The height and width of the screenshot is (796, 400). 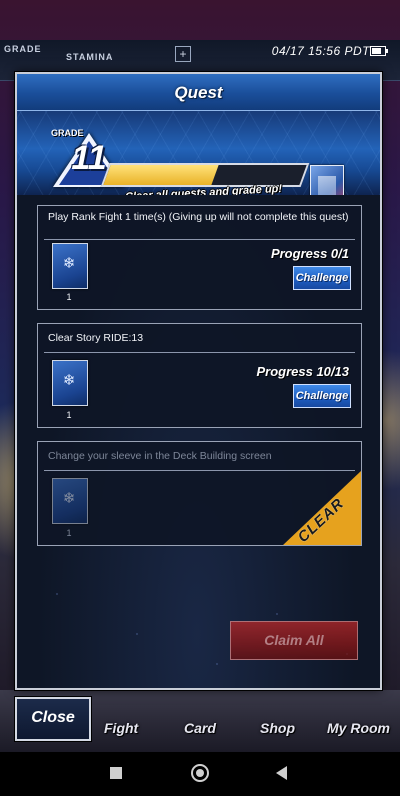 I want to click on grade-label: GRADE, so click(x=67, y=133).